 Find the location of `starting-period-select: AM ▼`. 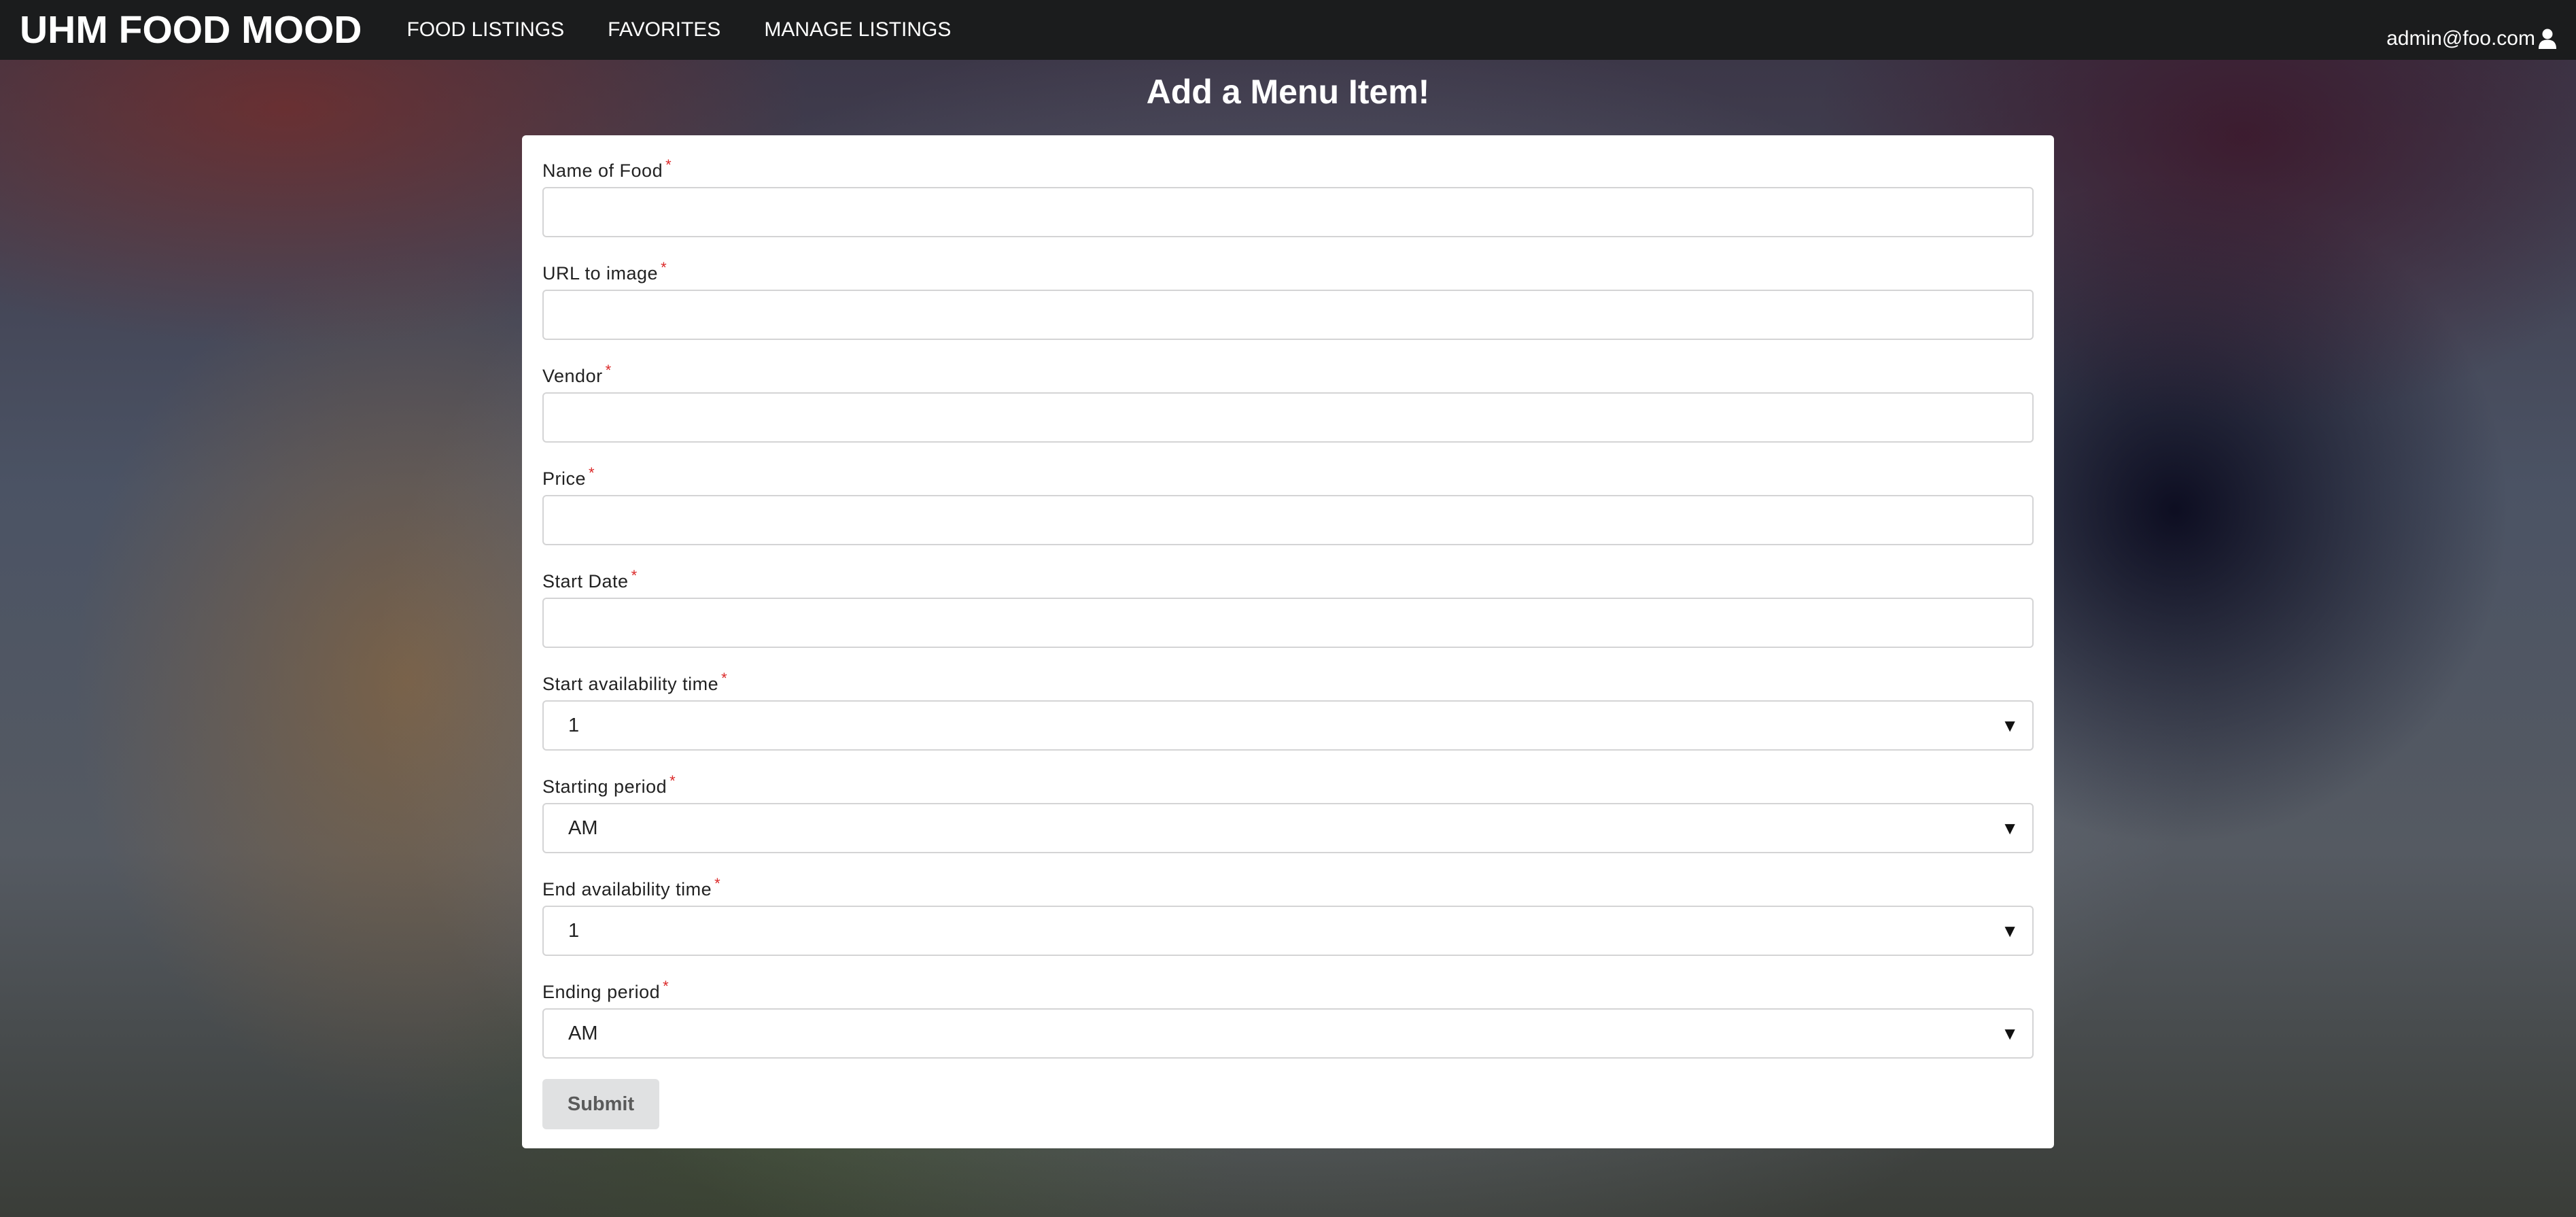

starting-period-select: AM ▼ is located at coordinates (1288, 828).